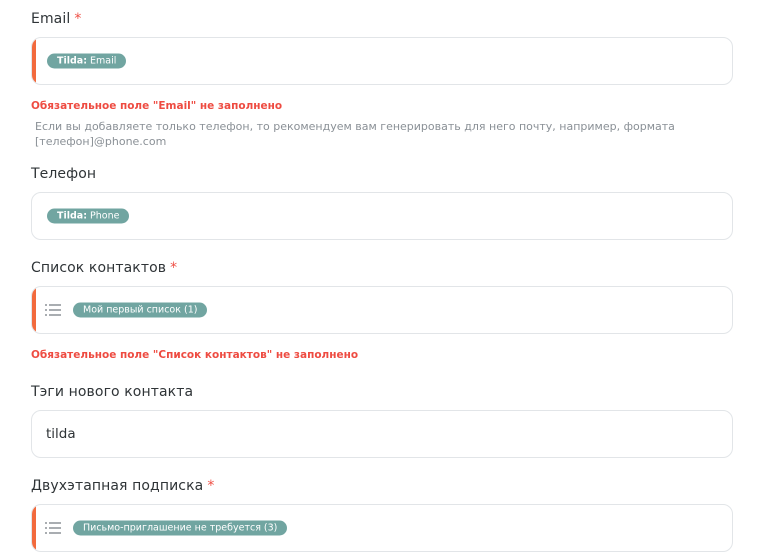 This screenshot has height=556, width=765. I want to click on double-optin-chip: Письмо-приглашение не требуется (3), so click(180, 528).